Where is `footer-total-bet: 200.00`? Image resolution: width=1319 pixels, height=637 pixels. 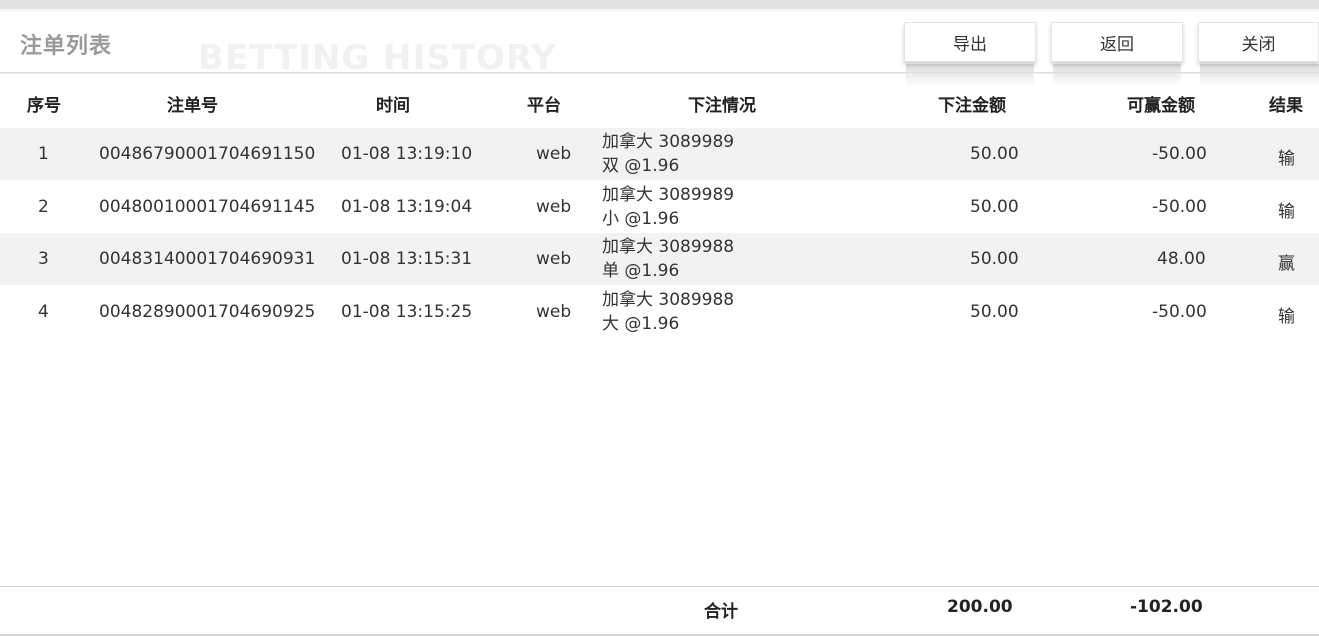
footer-total-bet: 200.00 is located at coordinates (980, 607).